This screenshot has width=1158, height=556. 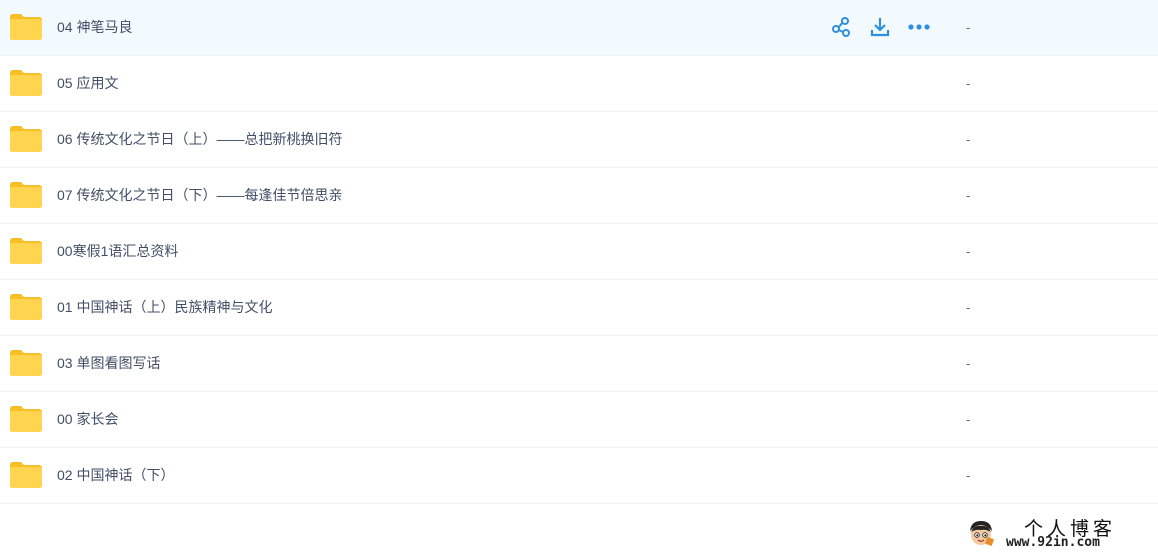 I want to click on share-icon, so click(x=841, y=27).